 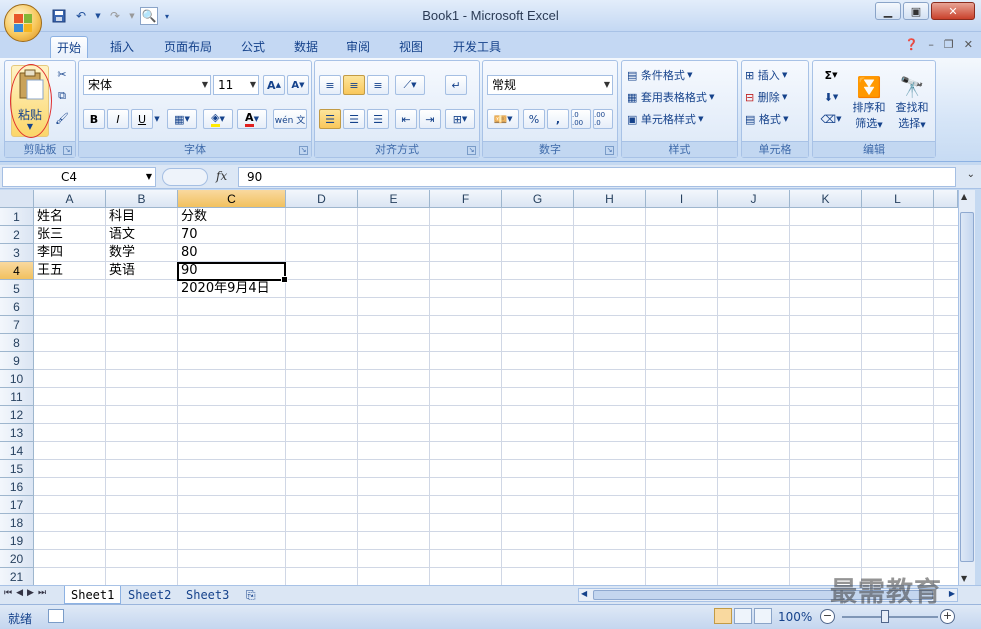 I want to click on number-format-combo: 常规 ▼, so click(x=550, y=85).